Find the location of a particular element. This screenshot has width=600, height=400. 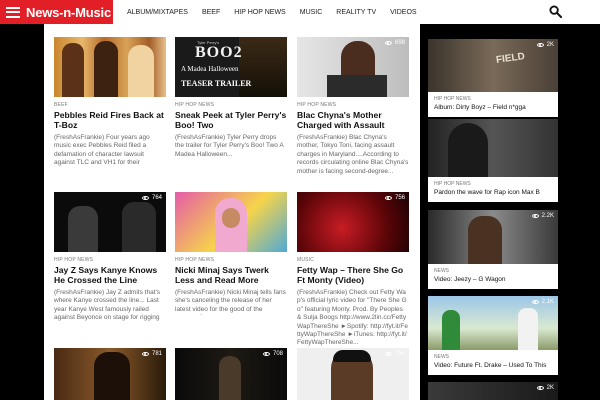

view-count: 2.2K is located at coordinates (542, 216).